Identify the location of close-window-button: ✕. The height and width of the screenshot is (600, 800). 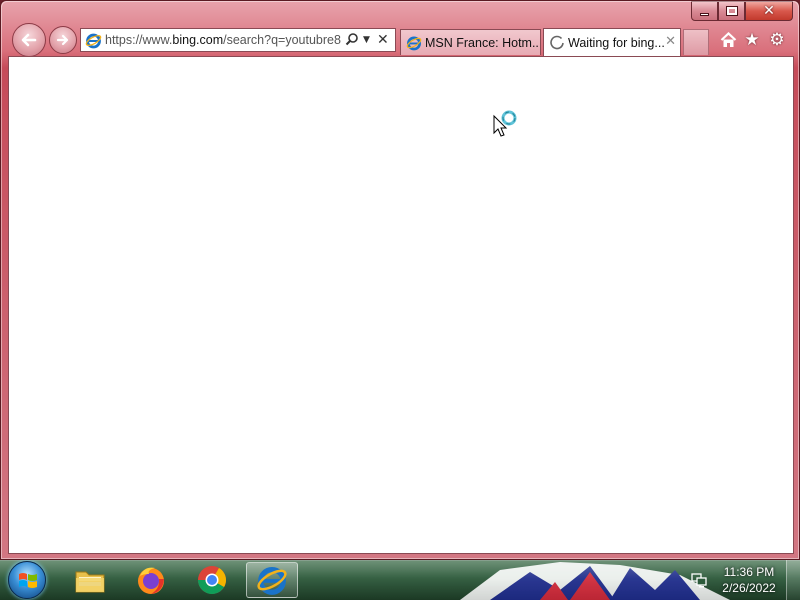
(769, 11).